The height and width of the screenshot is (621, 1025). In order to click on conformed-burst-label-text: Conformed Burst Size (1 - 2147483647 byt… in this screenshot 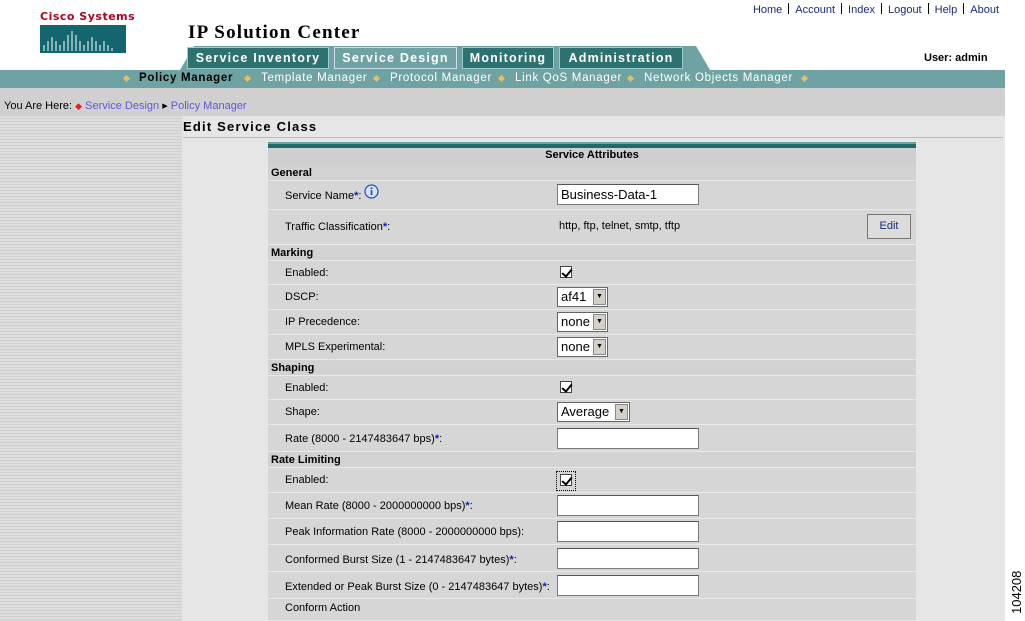, I will do `click(397, 560)`.